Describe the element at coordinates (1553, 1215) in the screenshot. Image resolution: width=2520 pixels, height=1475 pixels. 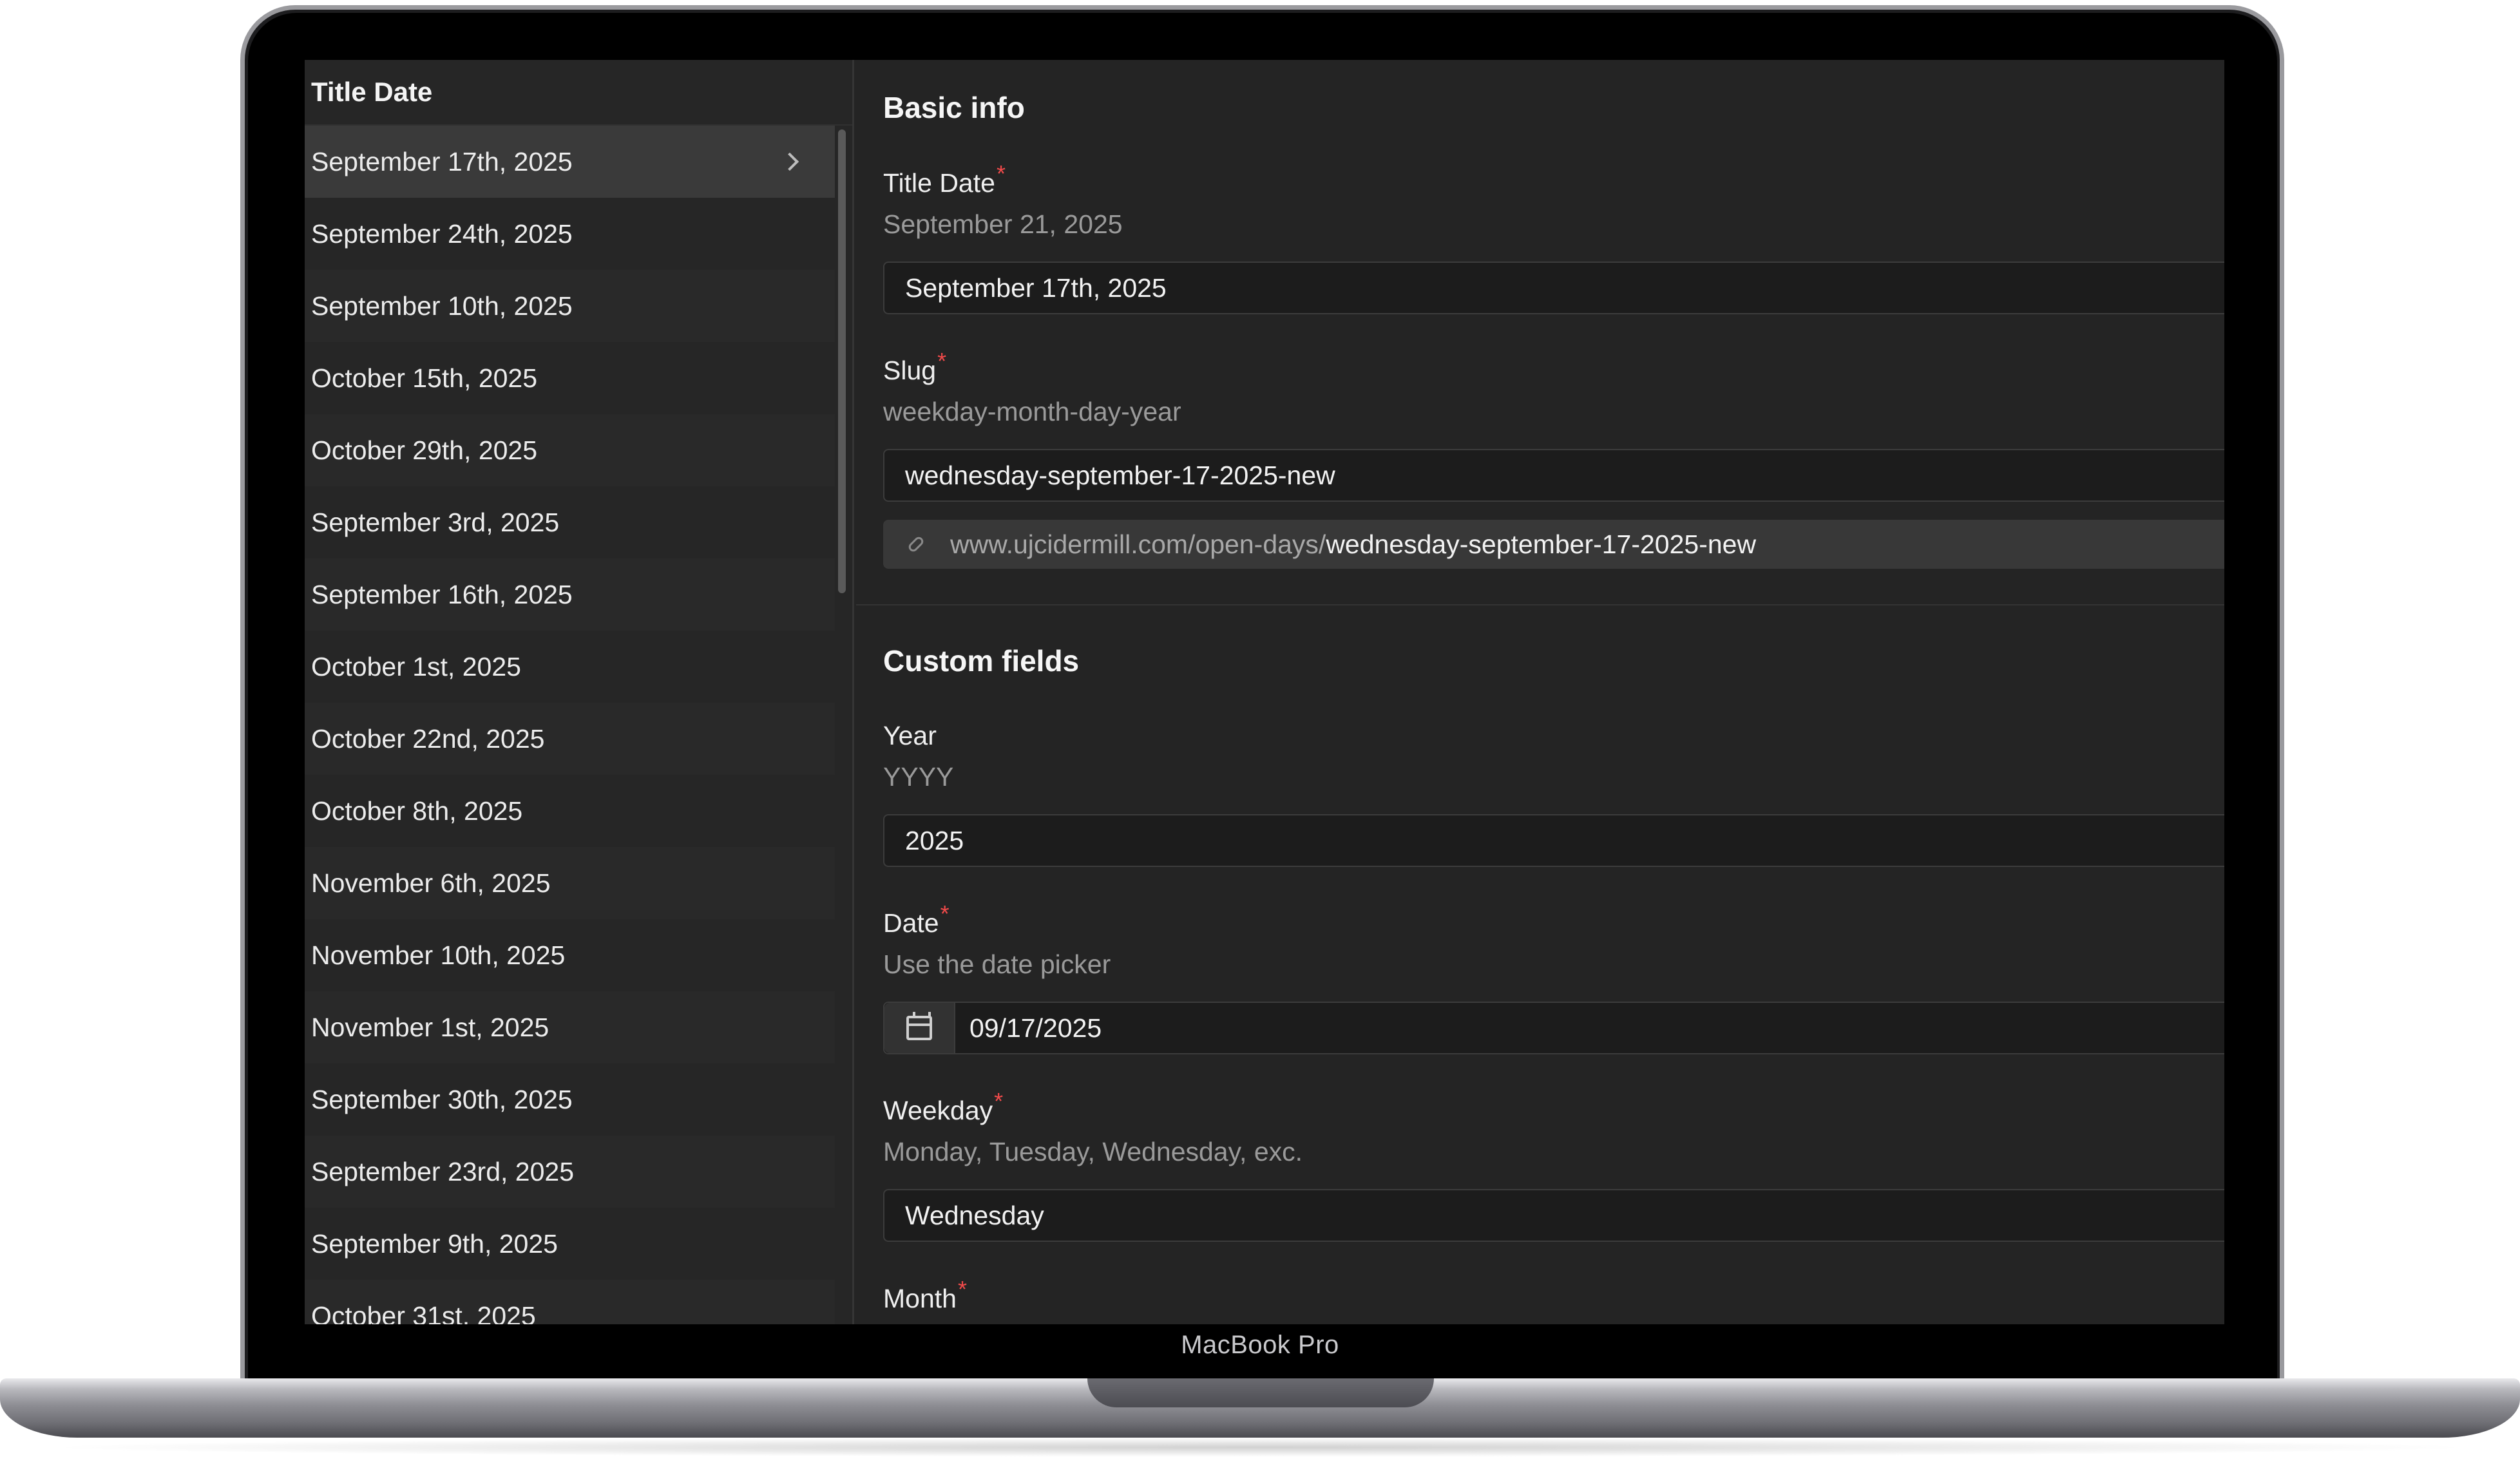
I see `weekday-input: Wednesday` at that location.